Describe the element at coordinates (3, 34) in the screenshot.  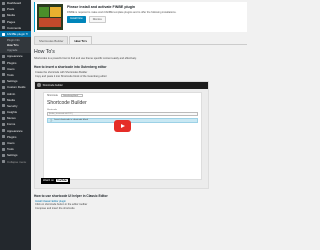
I see `plugin-icon` at that location.